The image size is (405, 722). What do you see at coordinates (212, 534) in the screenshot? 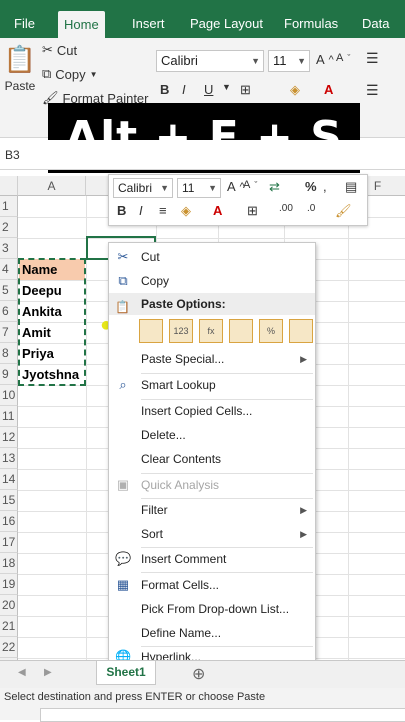
I see `menu-item-sort: Sort ▶` at bounding box center [212, 534].